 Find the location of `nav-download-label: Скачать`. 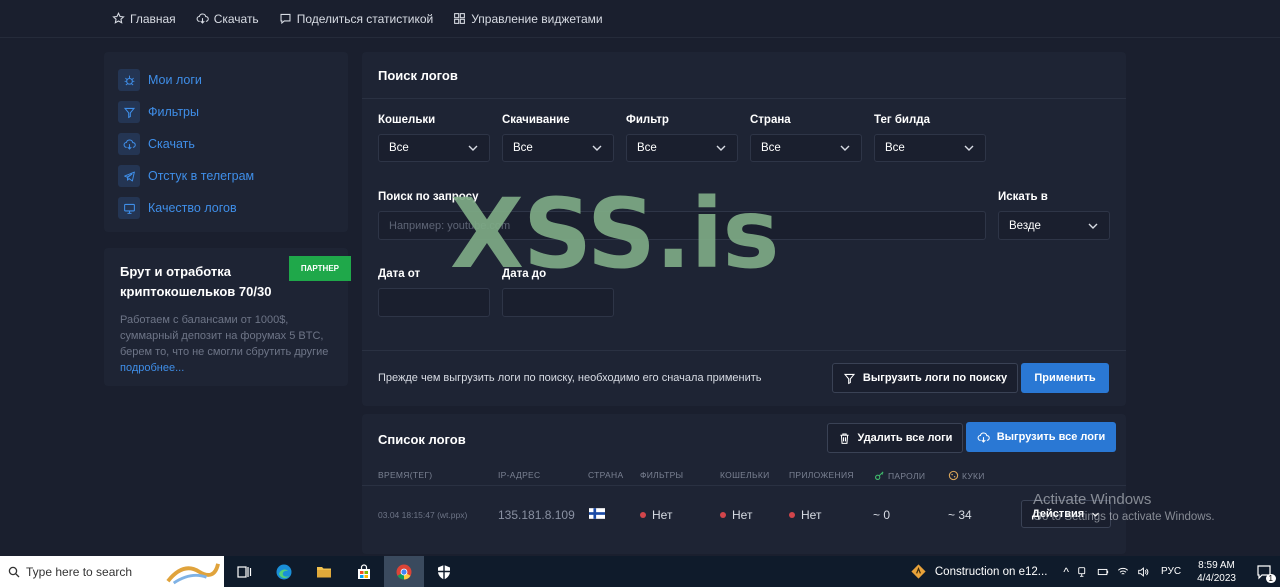

nav-download-label: Скачать is located at coordinates (236, 18).